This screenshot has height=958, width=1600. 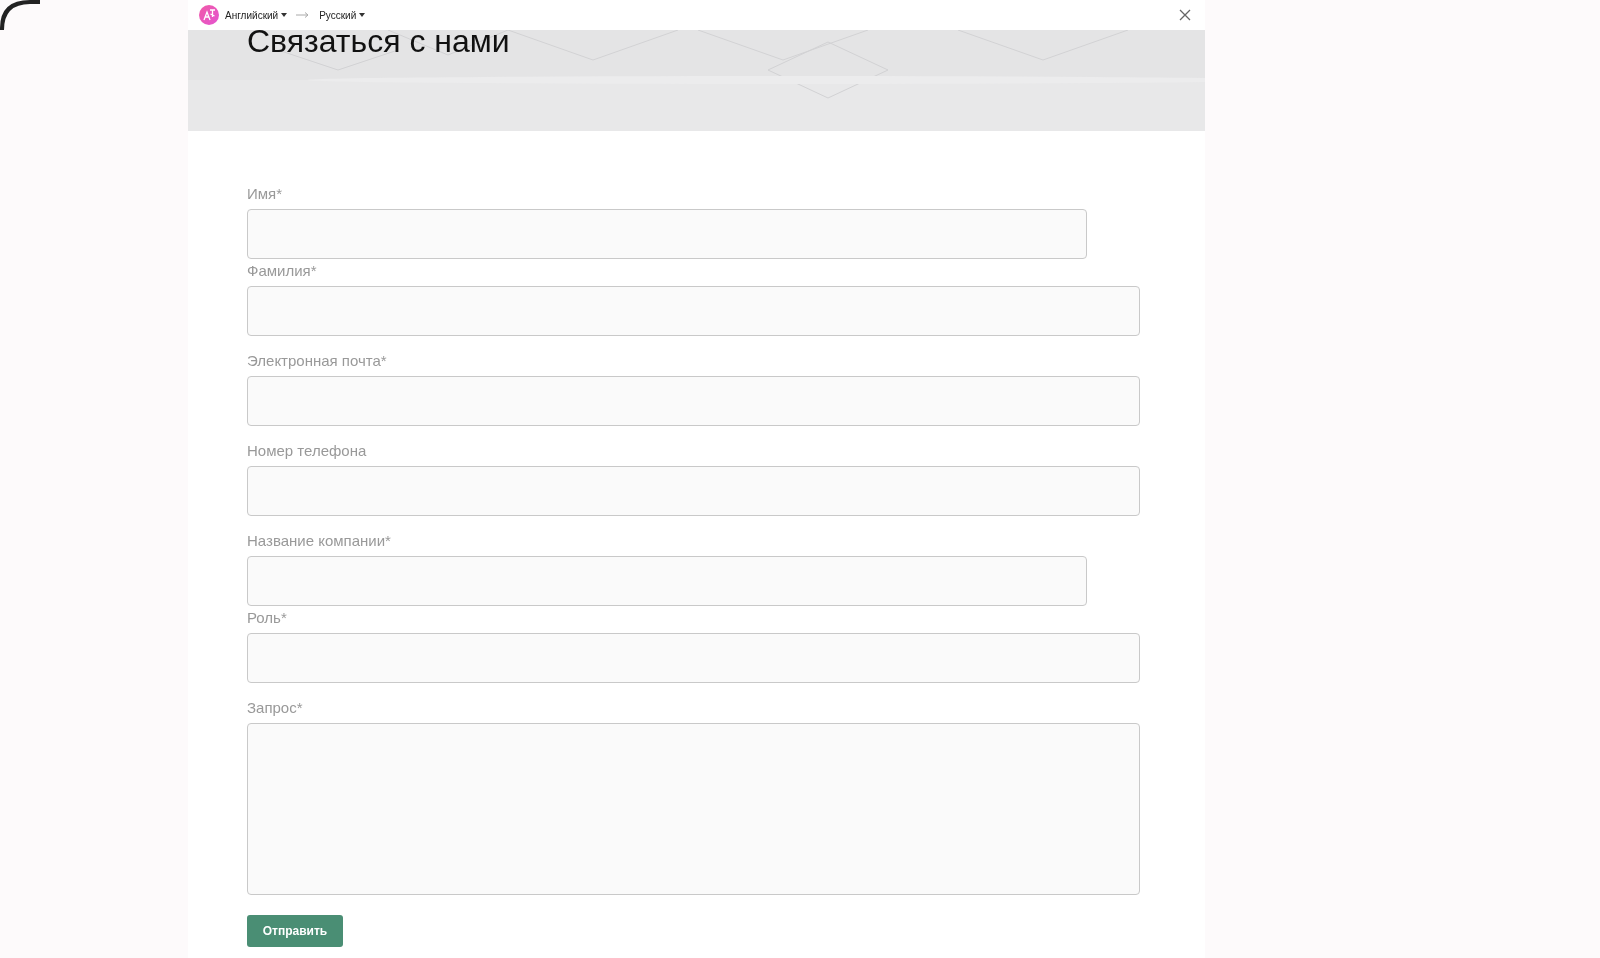 I want to click on page-title: Связаться с нами, so click(x=378, y=43).